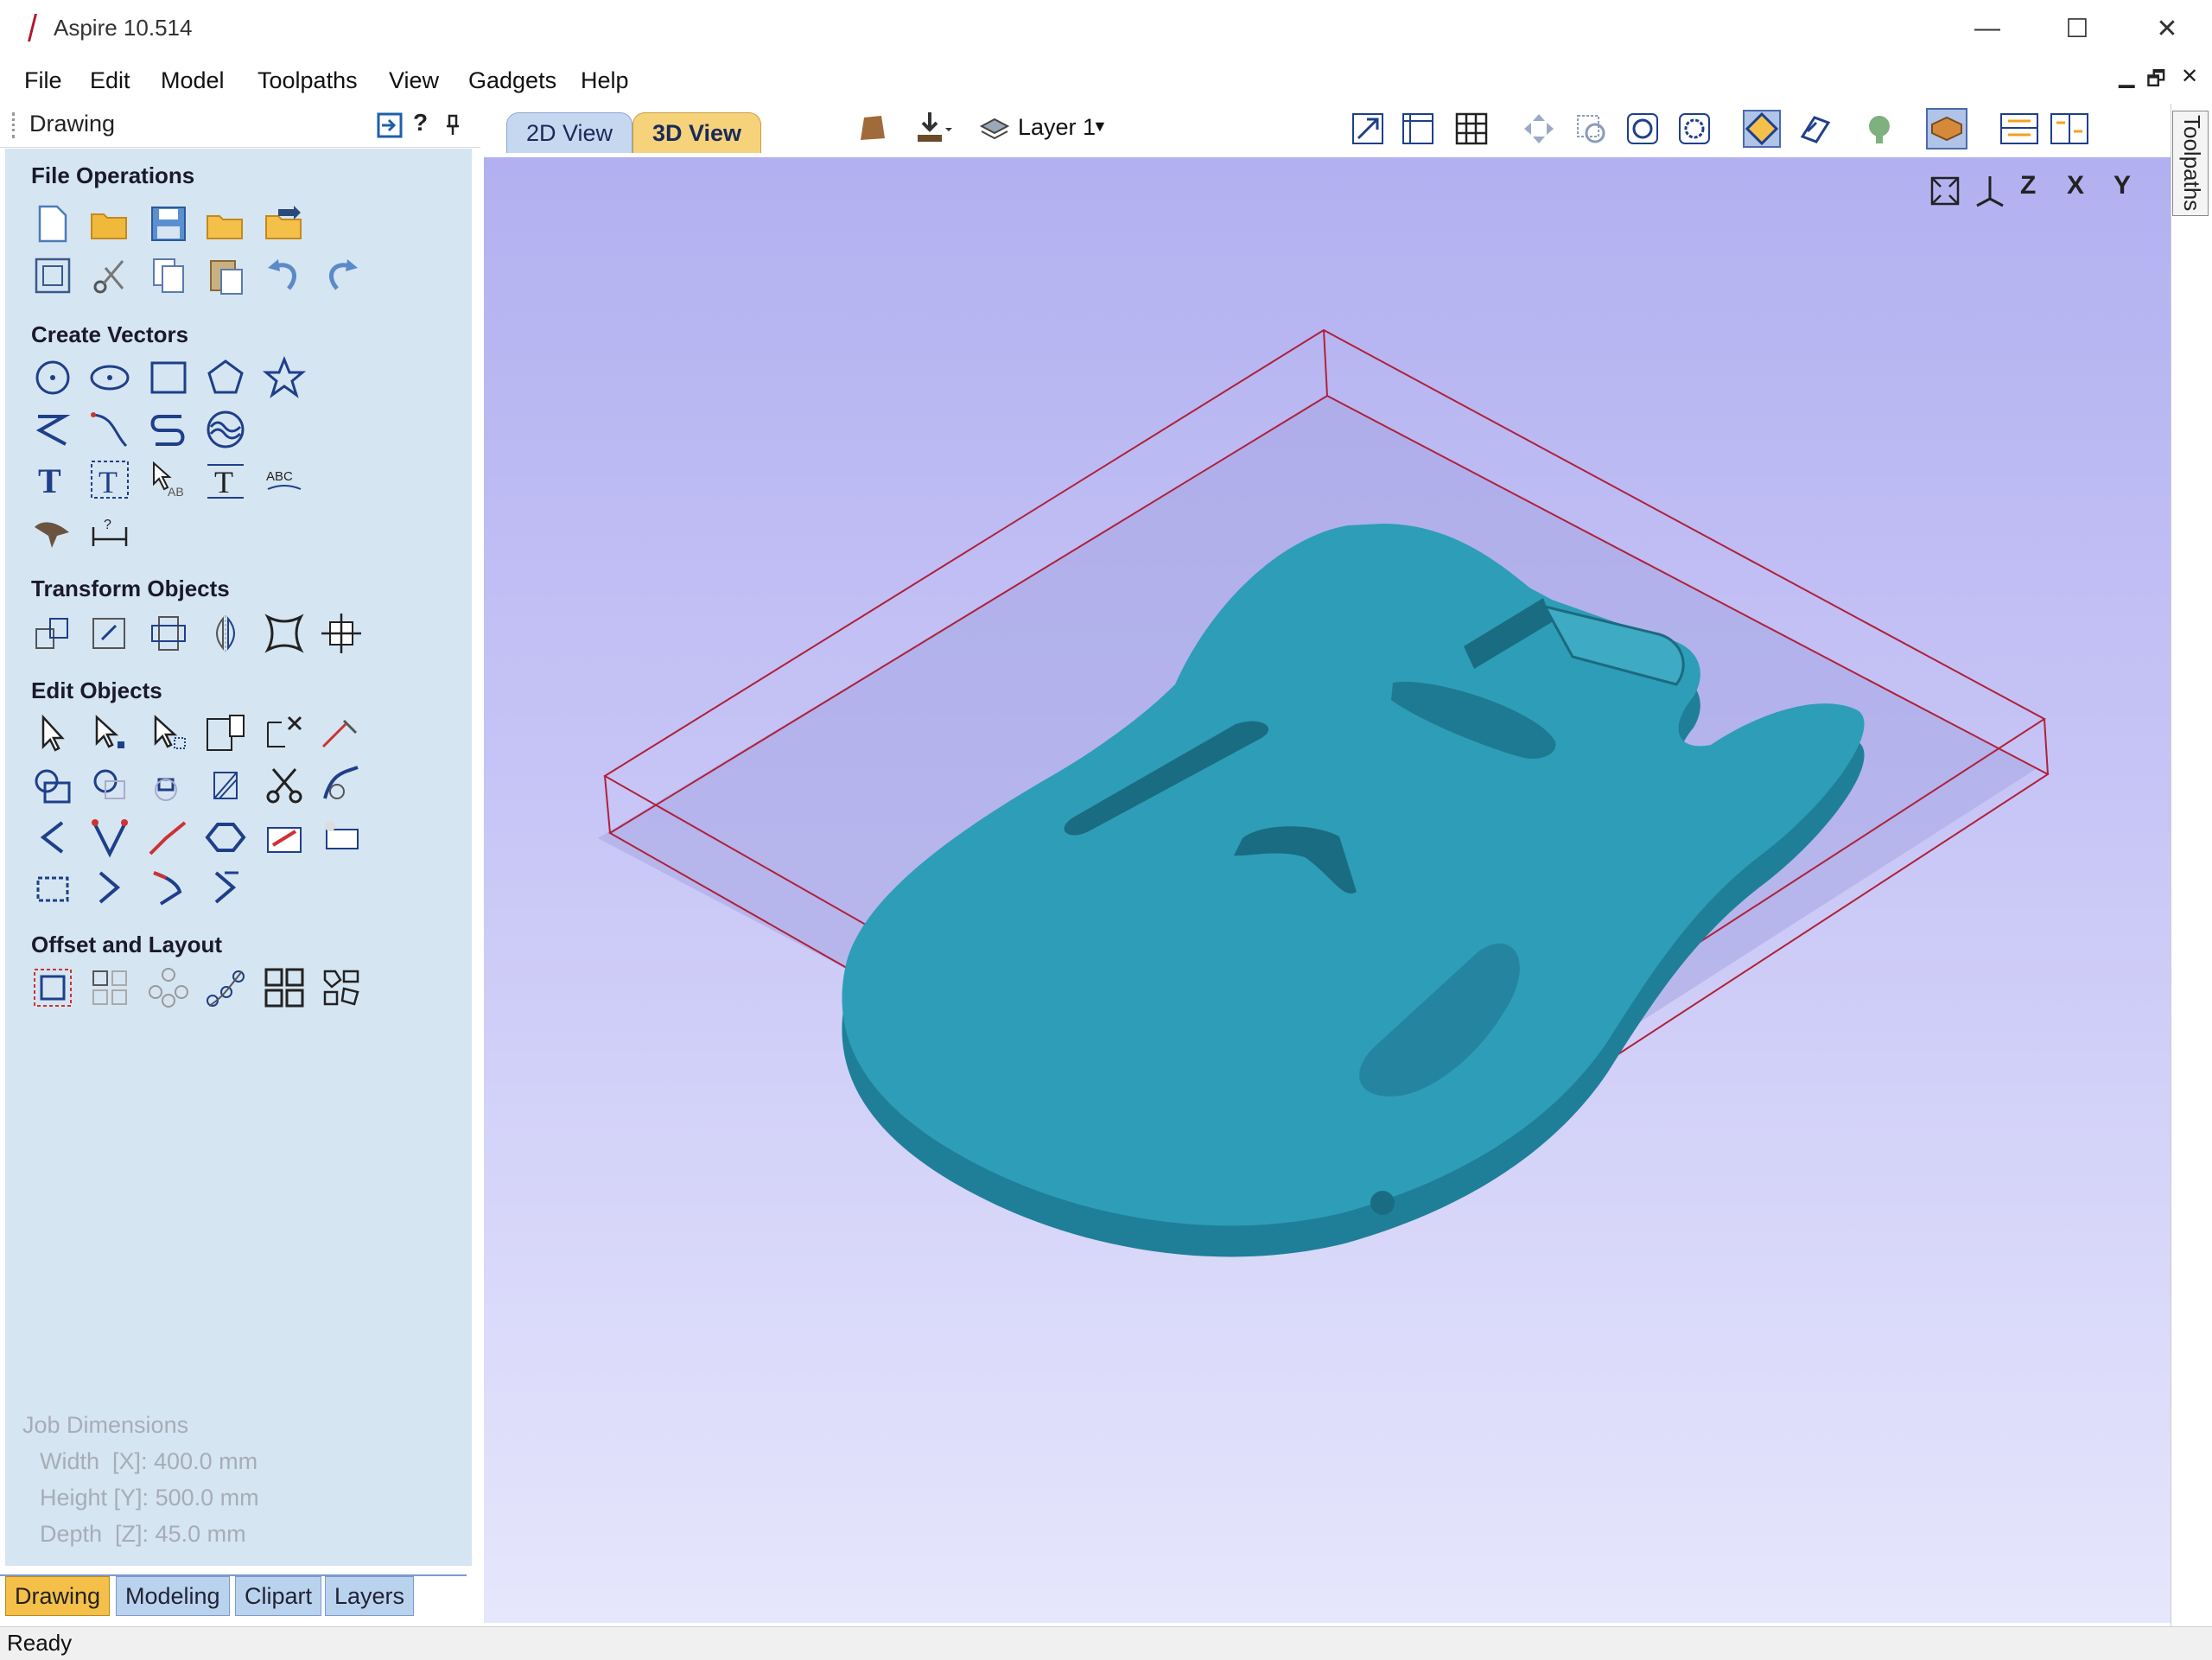  I want to click on close-vectors-icon, so click(52, 887).